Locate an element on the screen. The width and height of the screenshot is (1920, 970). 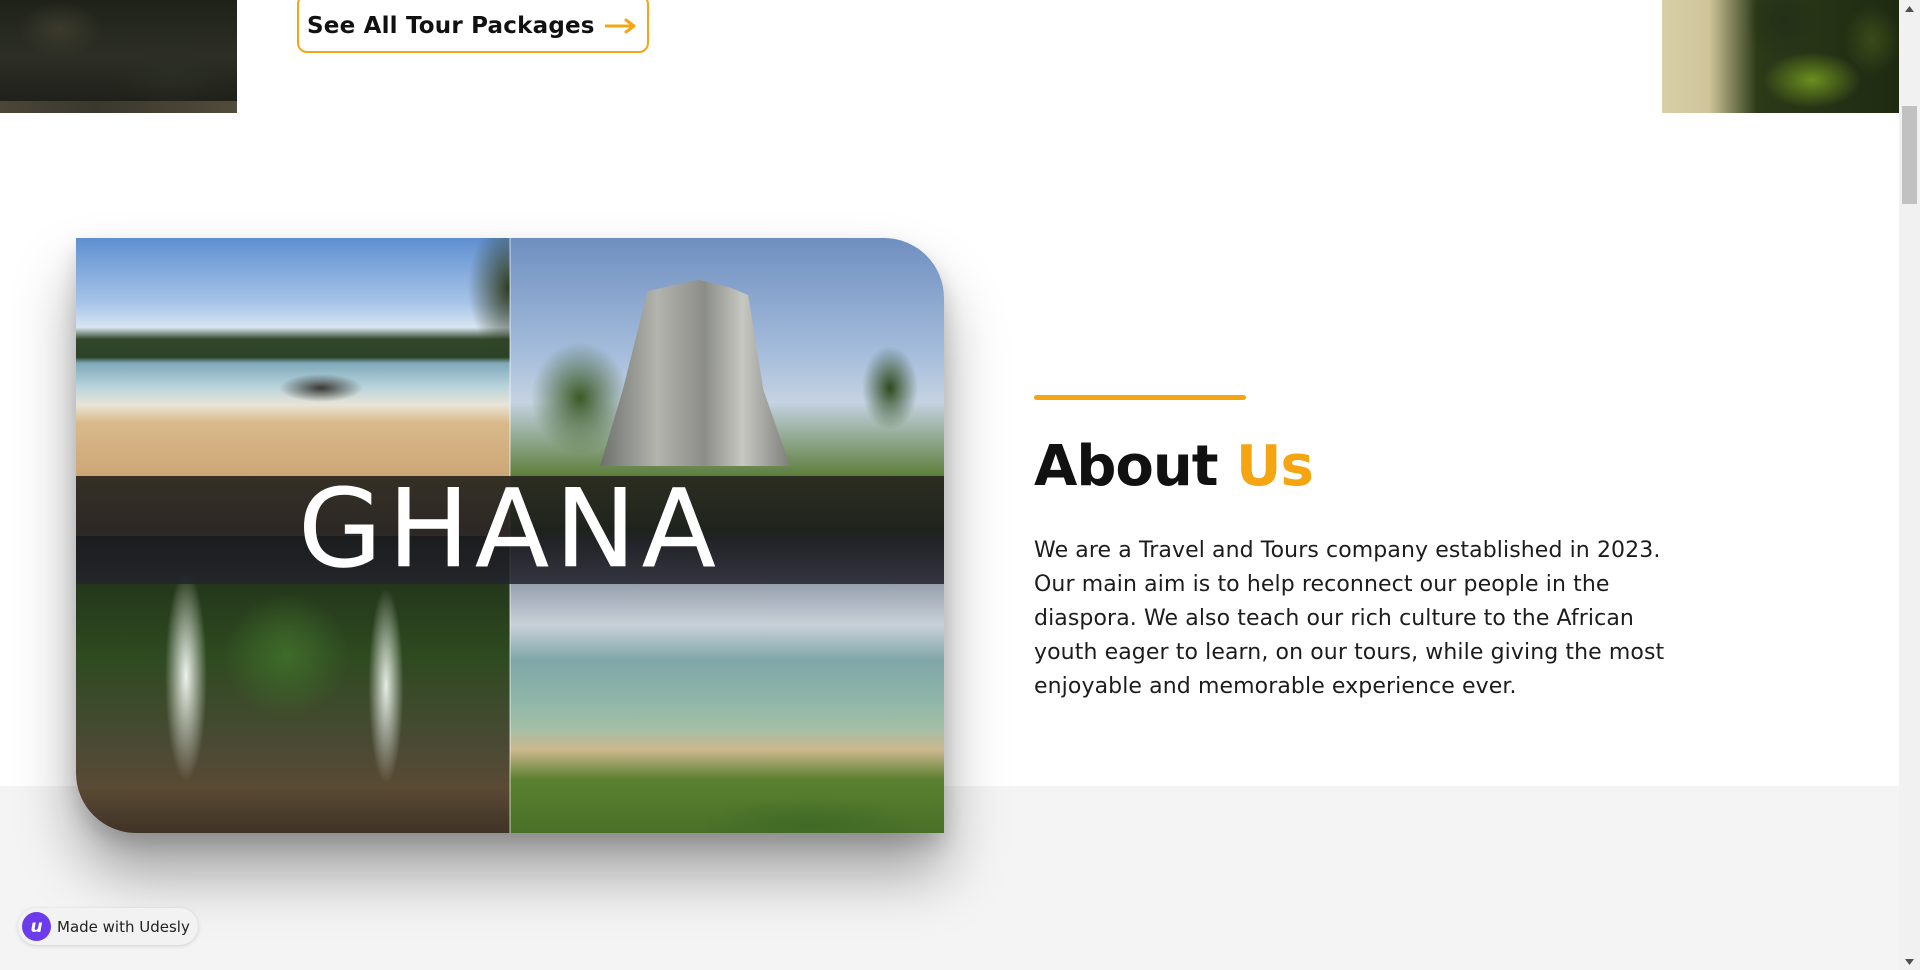
see-all-tour-packages-button: See All Tour Packages is located at coordinates (473, 26).